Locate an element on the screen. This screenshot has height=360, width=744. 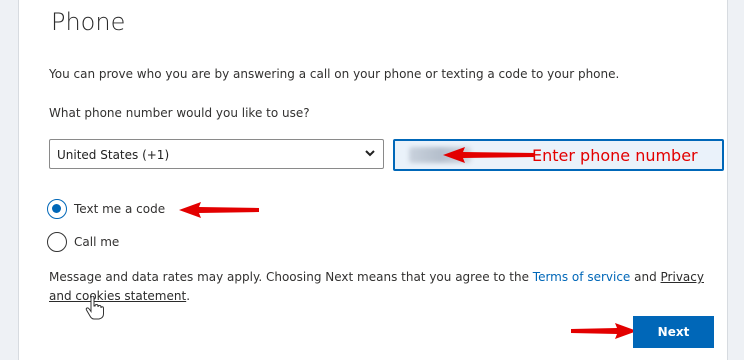
country-code-value: United States (+1) is located at coordinates (113, 155).